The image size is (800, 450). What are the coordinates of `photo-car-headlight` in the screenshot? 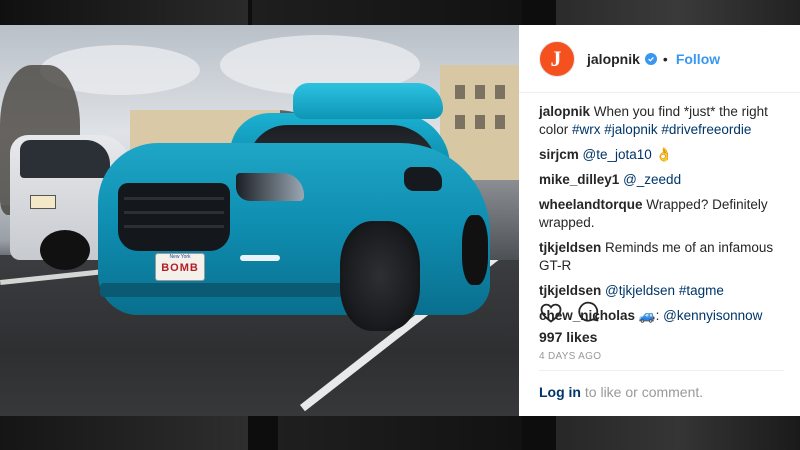 It's located at (270, 187).